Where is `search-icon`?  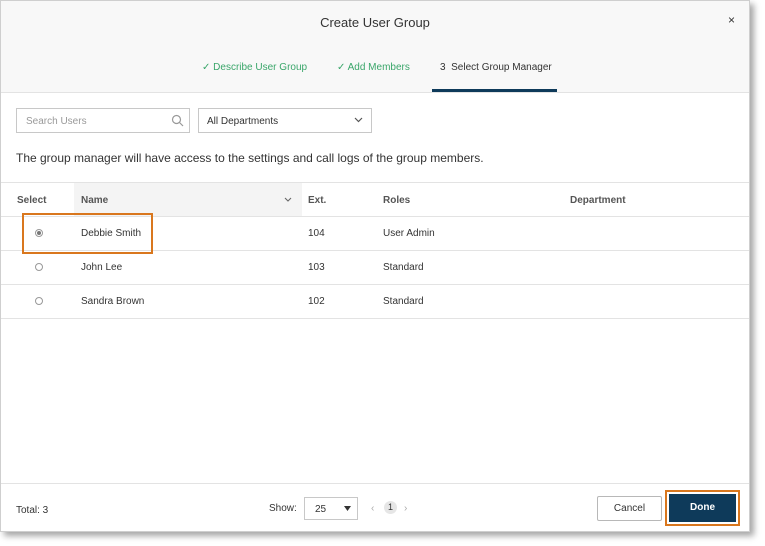 search-icon is located at coordinates (177, 120).